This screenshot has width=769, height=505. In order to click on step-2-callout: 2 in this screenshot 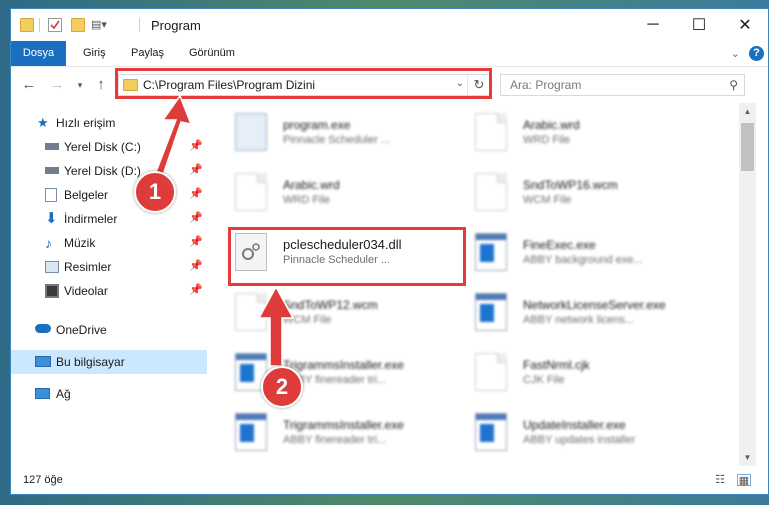, I will do `click(282, 387)`.